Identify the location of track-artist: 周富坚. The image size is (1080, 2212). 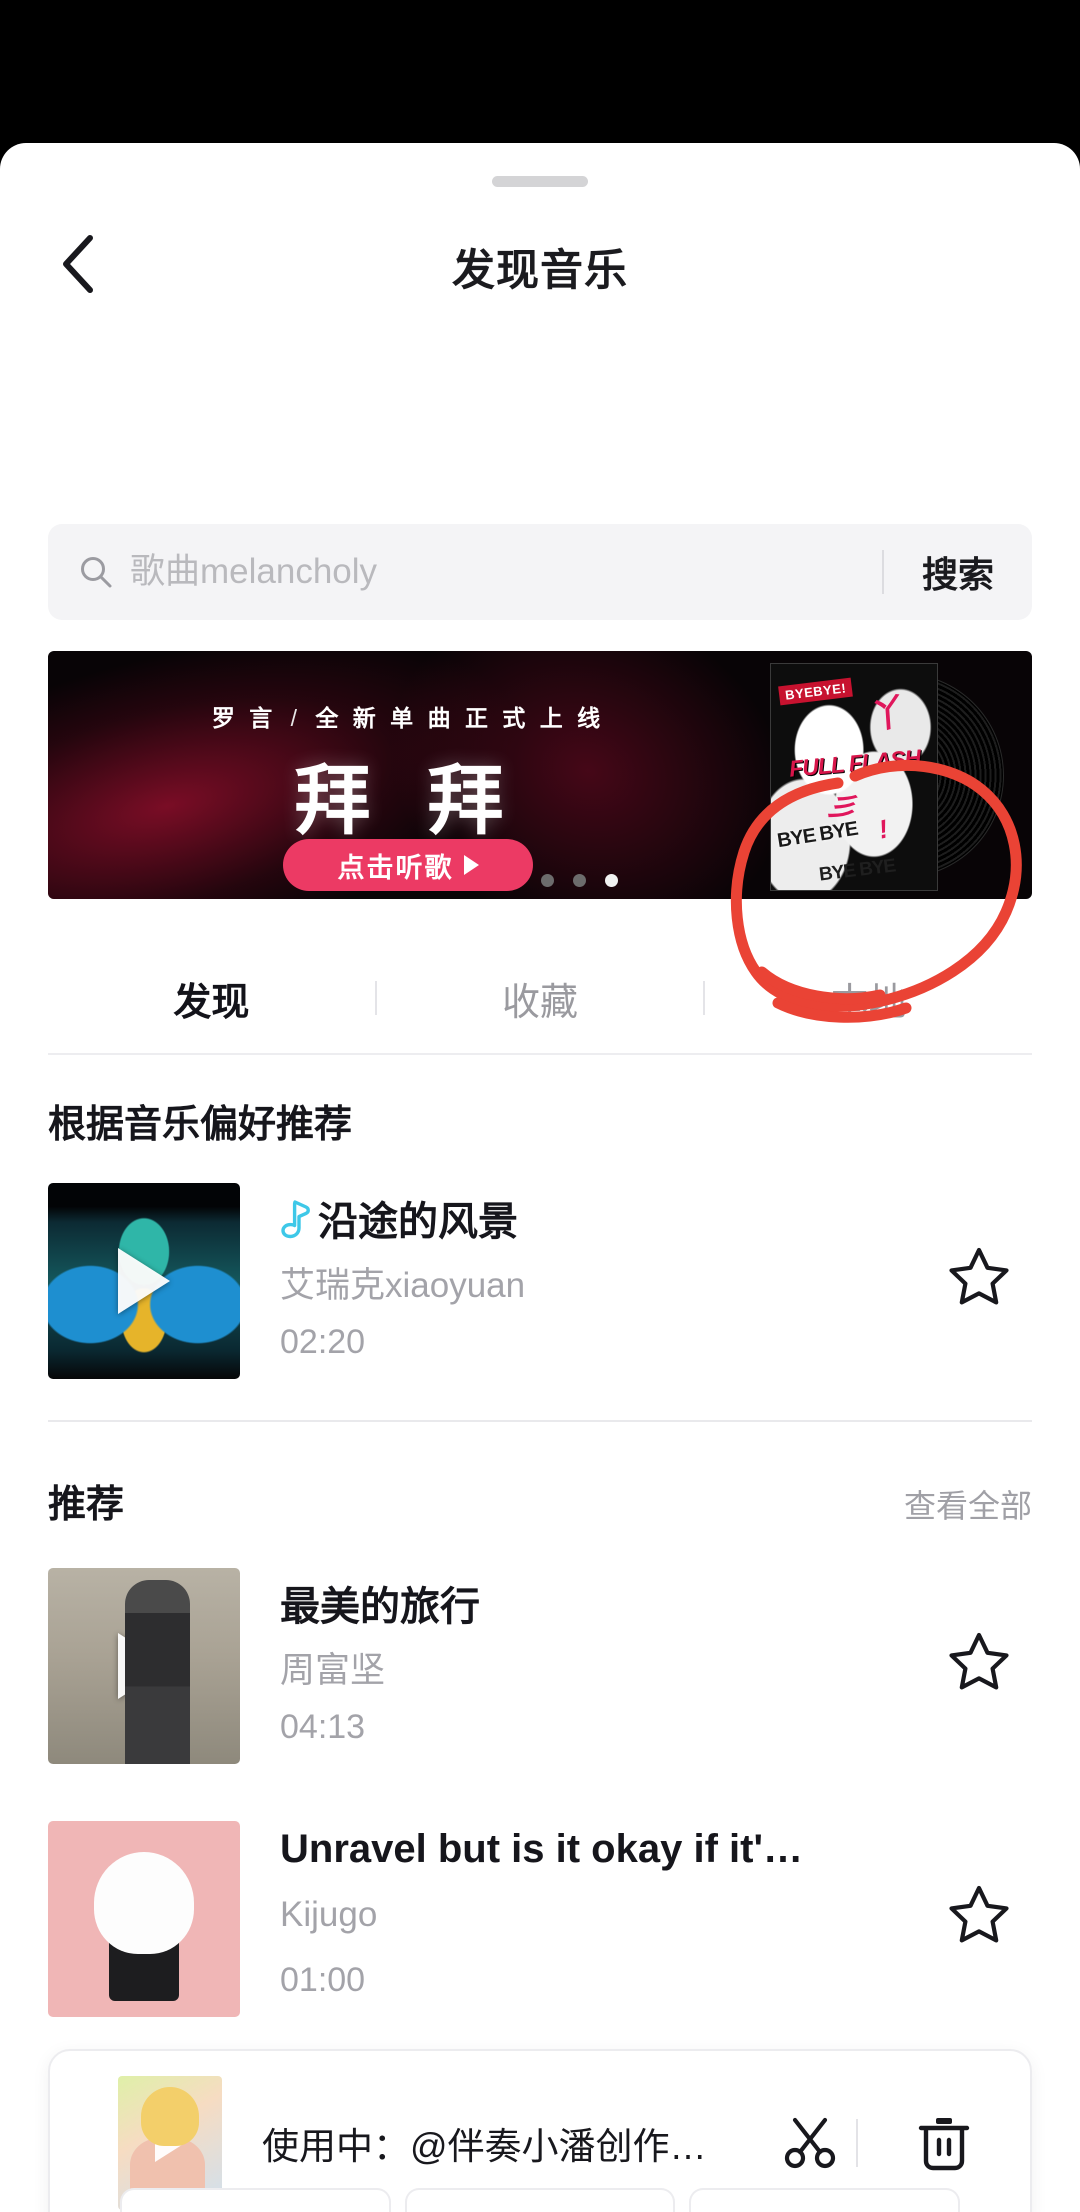
(333, 1670).